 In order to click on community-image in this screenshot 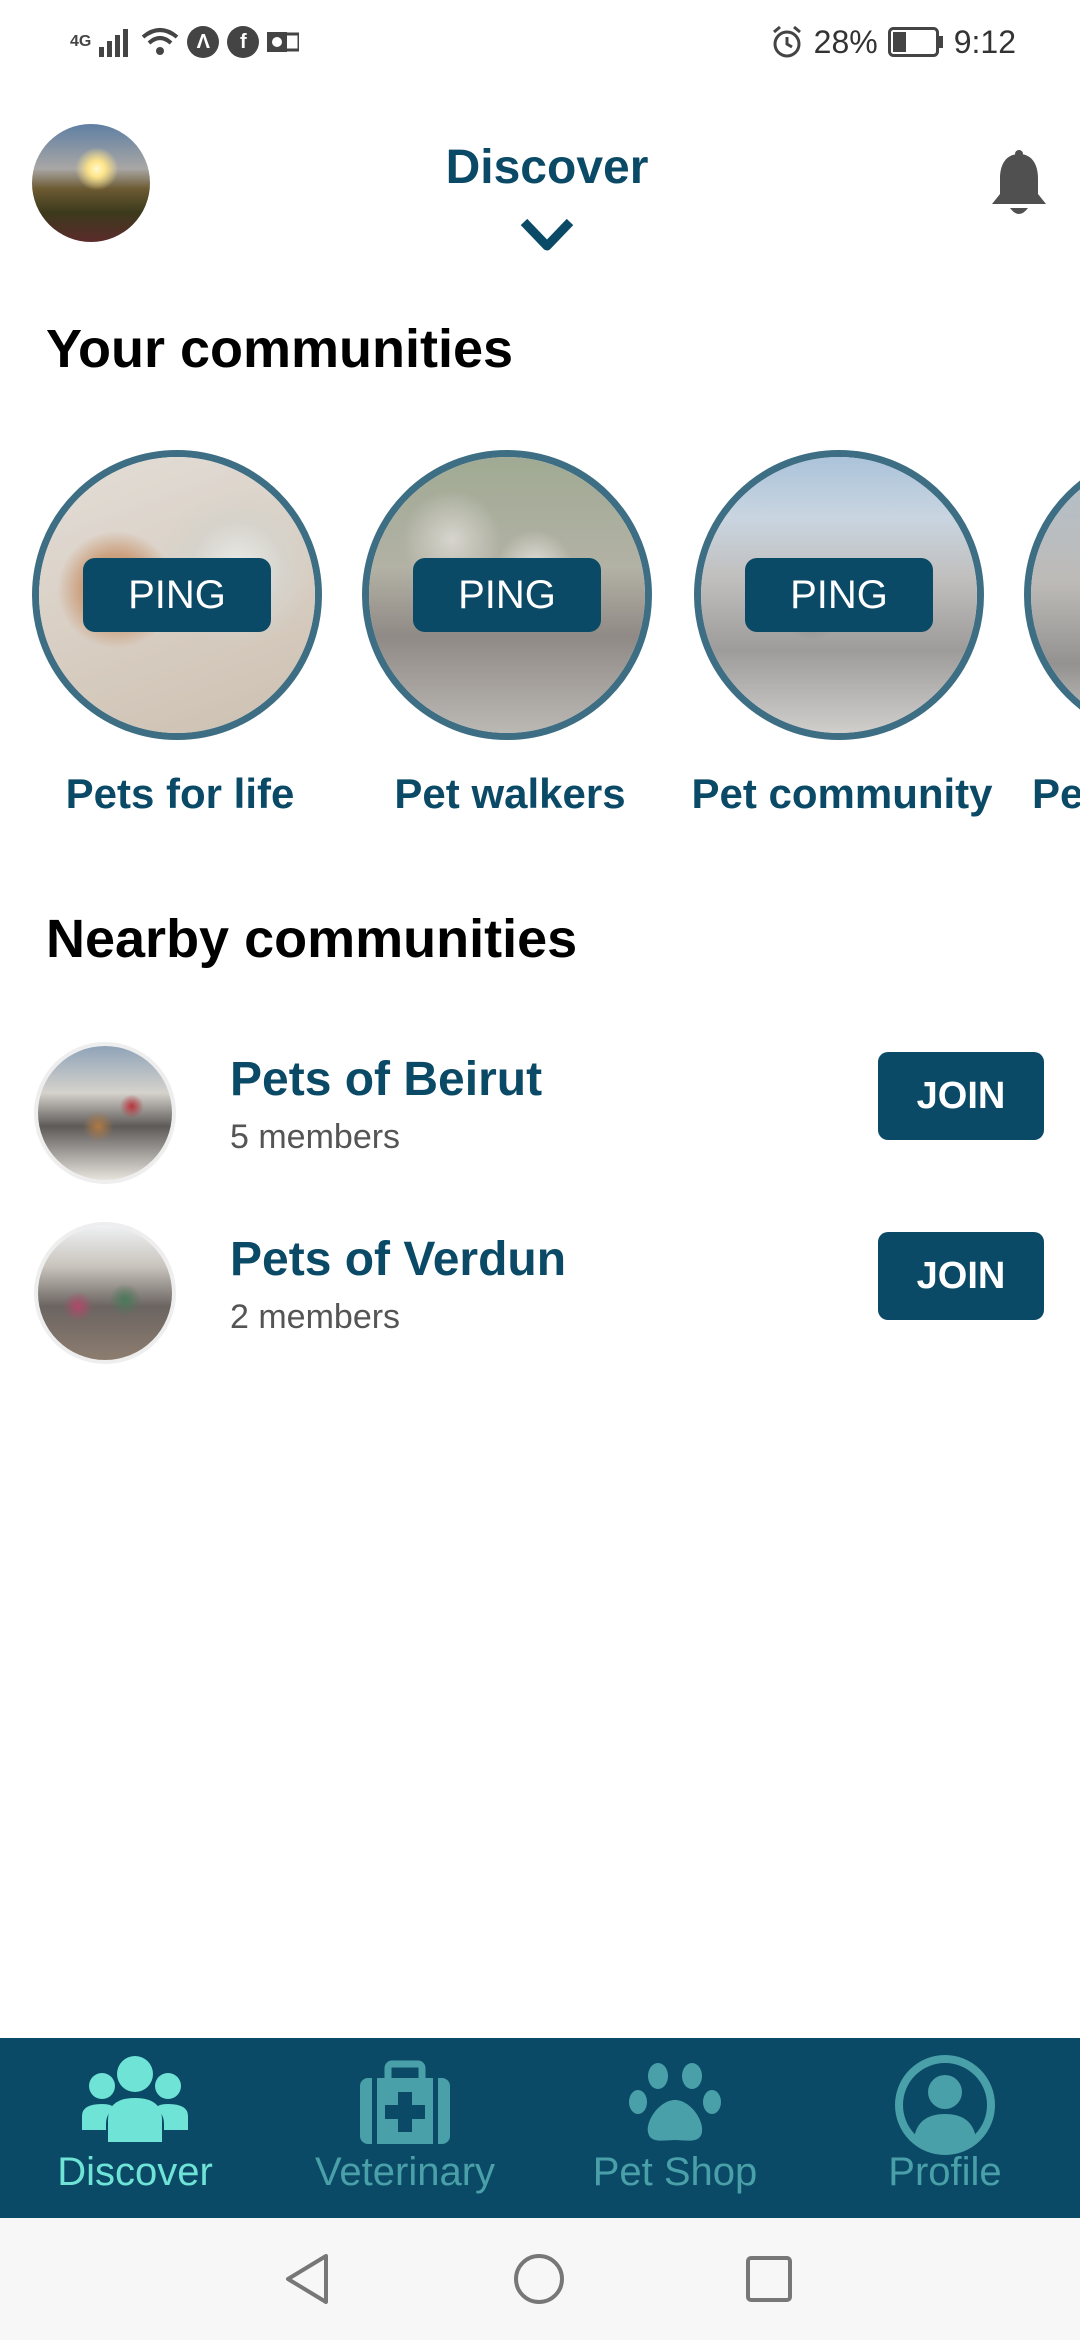, I will do `click(1052, 595)`.